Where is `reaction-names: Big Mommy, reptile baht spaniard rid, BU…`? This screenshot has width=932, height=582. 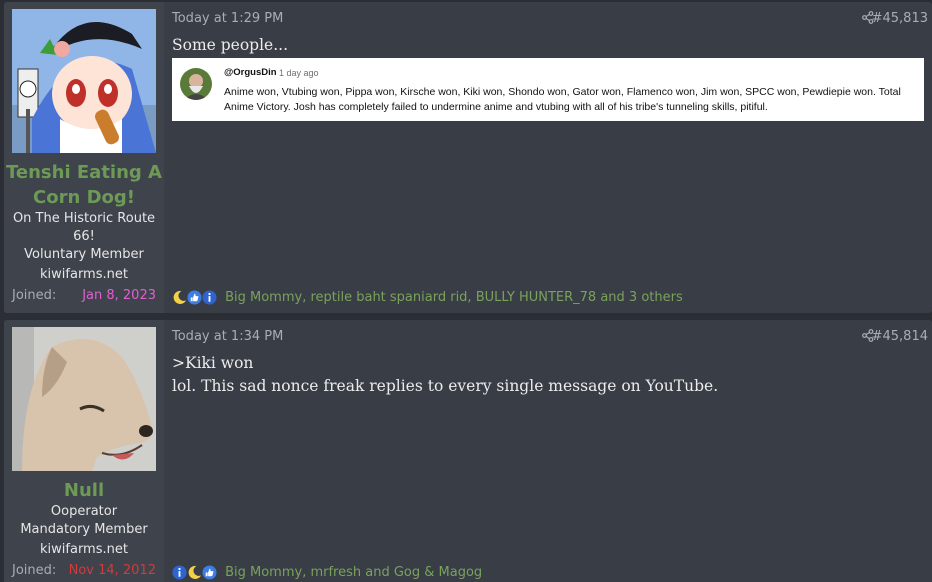
reaction-names: Big Mommy, reptile baht spaniard rid, BU… is located at coordinates (454, 297).